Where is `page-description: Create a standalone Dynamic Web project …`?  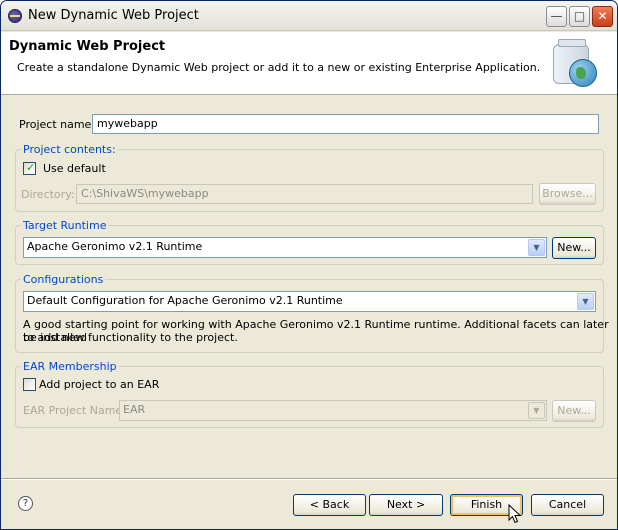 page-description: Create a standalone Dynamic Web project … is located at coordinates (279, 67).